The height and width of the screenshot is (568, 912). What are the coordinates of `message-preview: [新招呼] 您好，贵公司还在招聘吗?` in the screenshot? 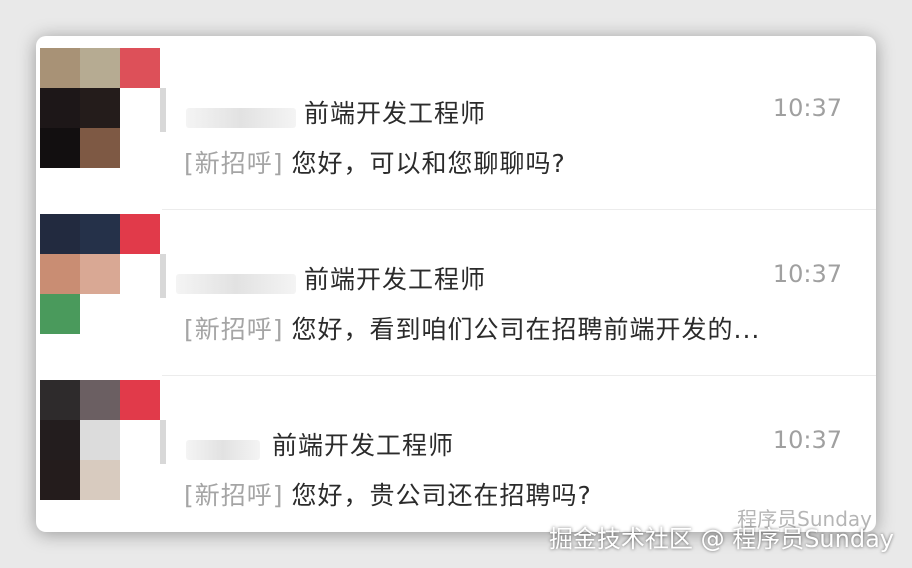 It's located at (388, 494).